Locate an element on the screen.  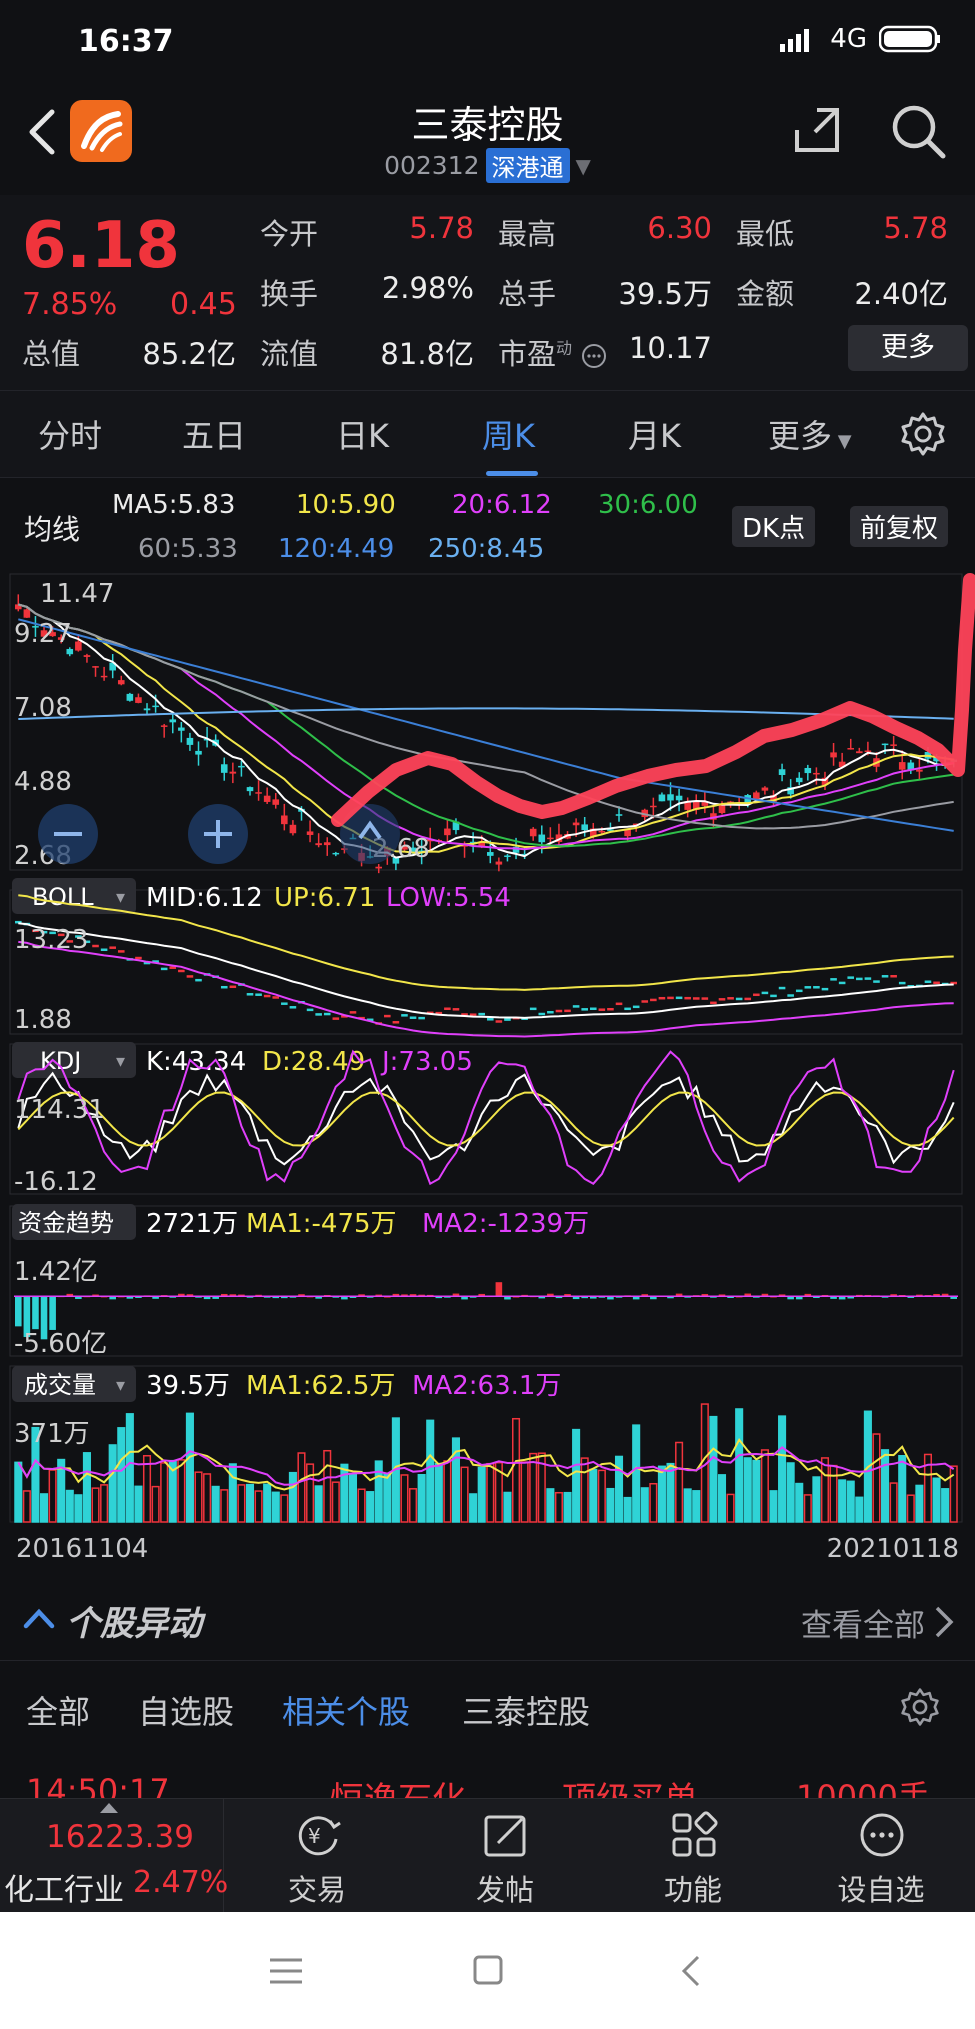
search-icon is located at coordinates (918, 131).